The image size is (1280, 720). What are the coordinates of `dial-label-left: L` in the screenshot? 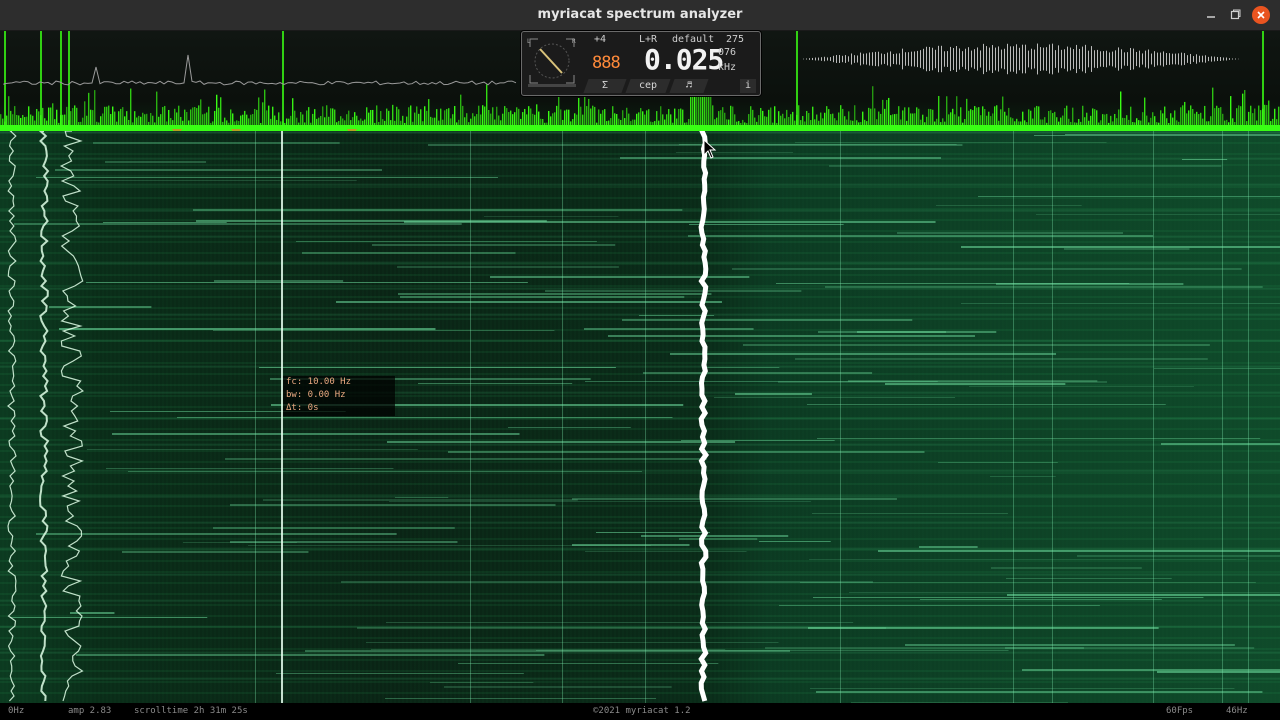 It's located at (529, 41).